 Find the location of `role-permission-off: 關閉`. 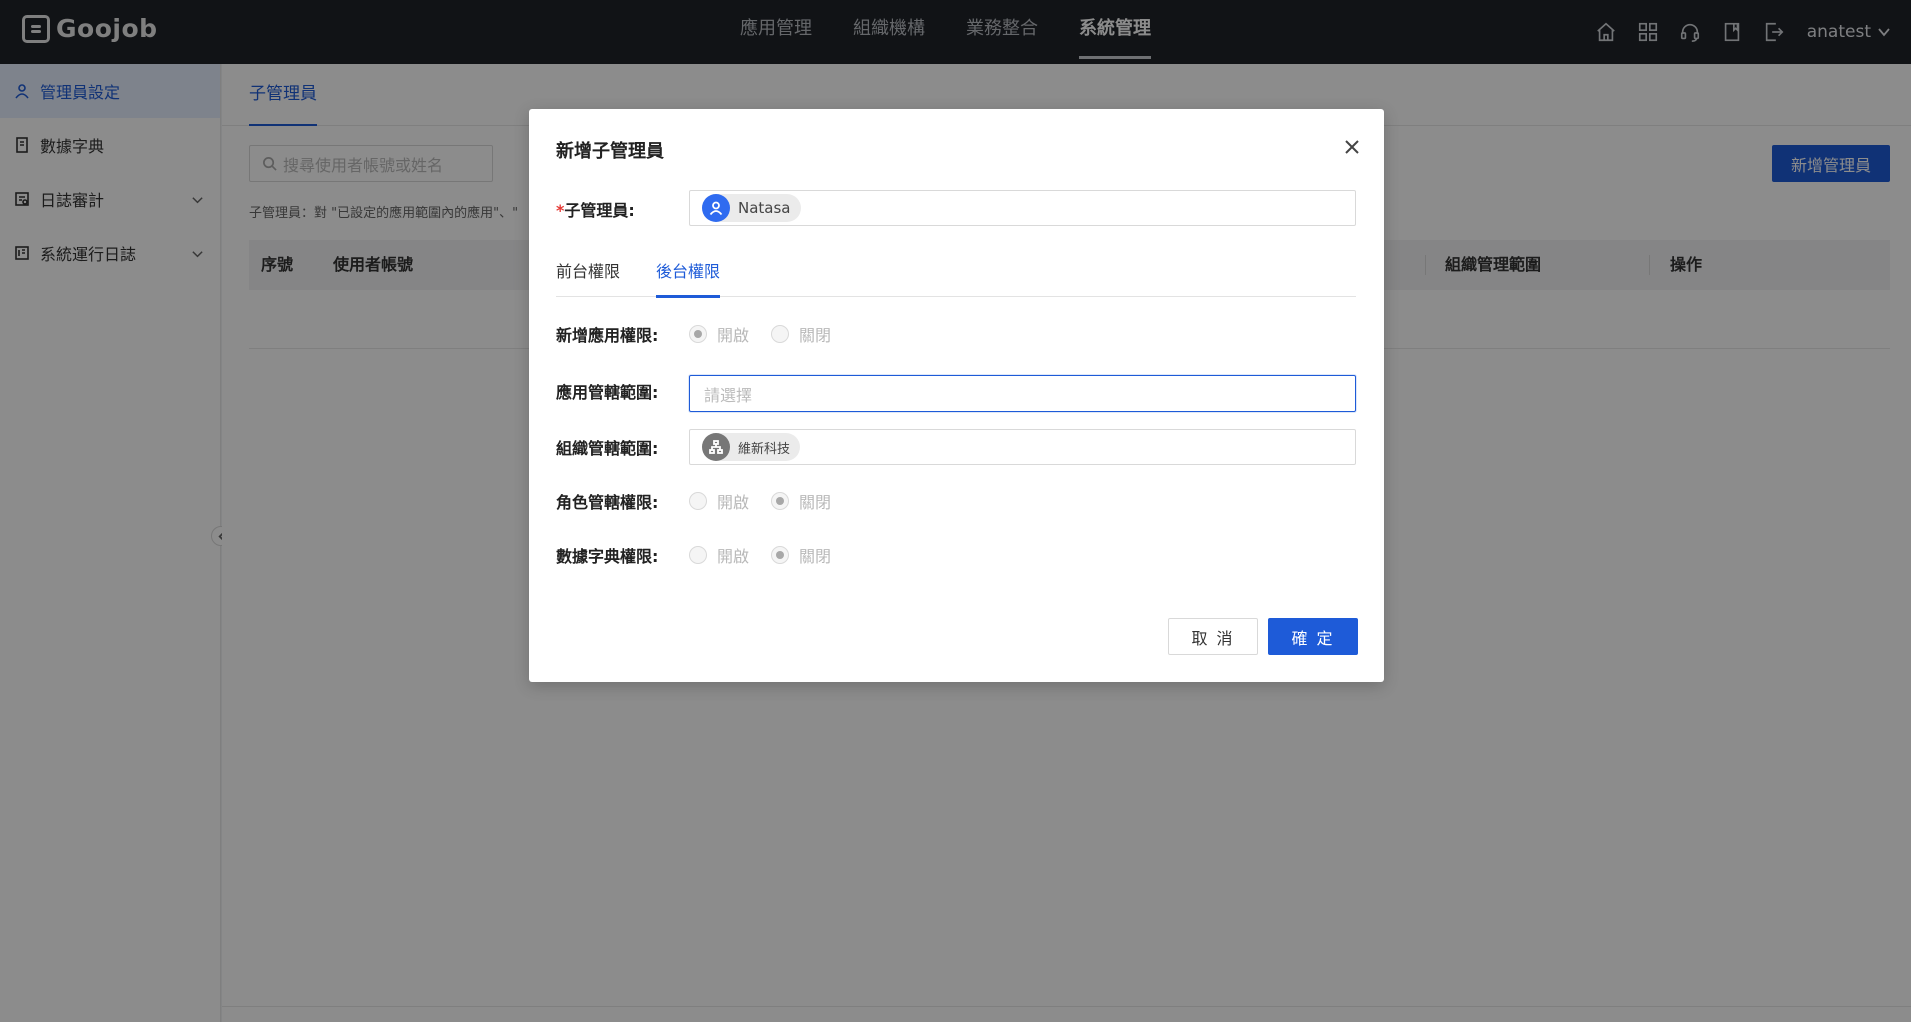

role-permission-off: 關閉 is located at coordinates (801, 501).